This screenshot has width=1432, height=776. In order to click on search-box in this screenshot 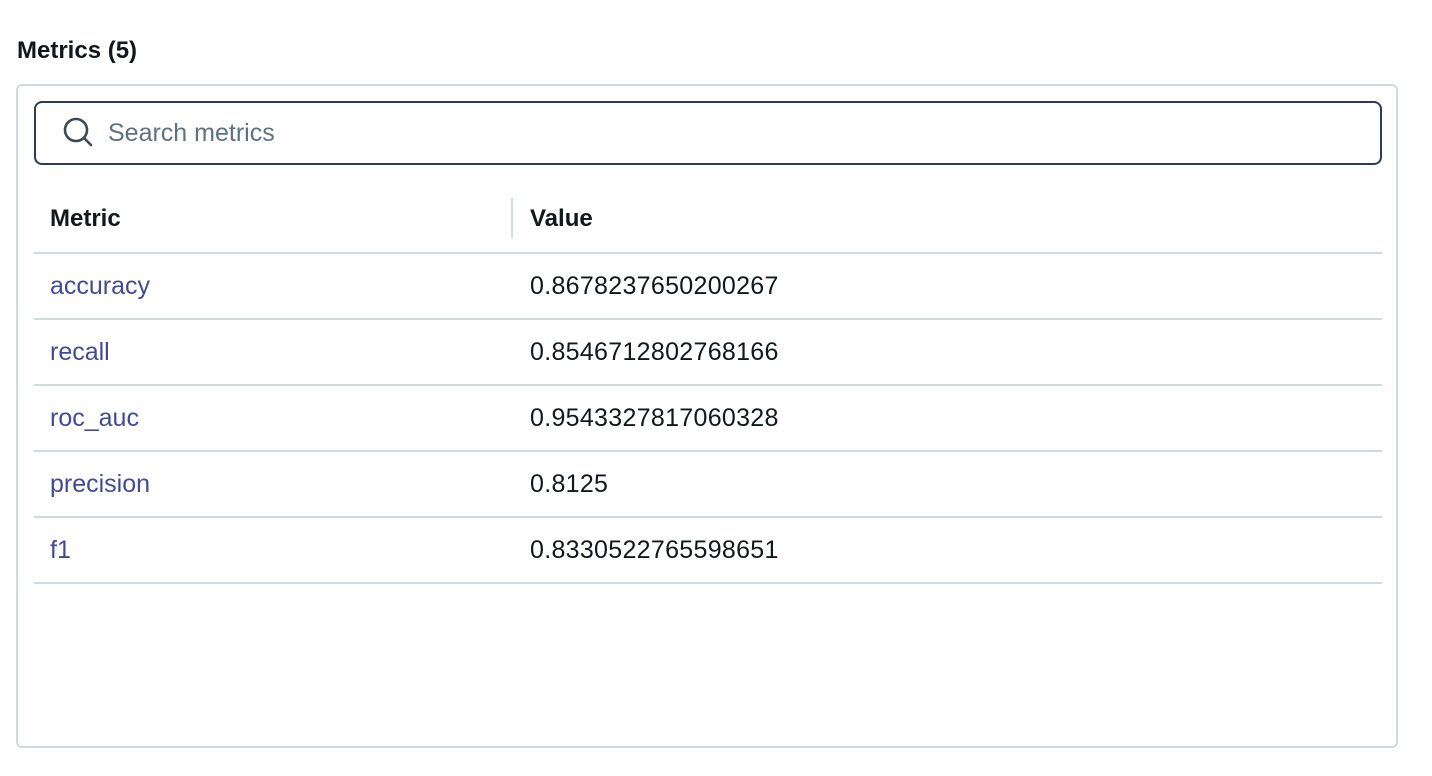, I will do `click(708, 133)`.